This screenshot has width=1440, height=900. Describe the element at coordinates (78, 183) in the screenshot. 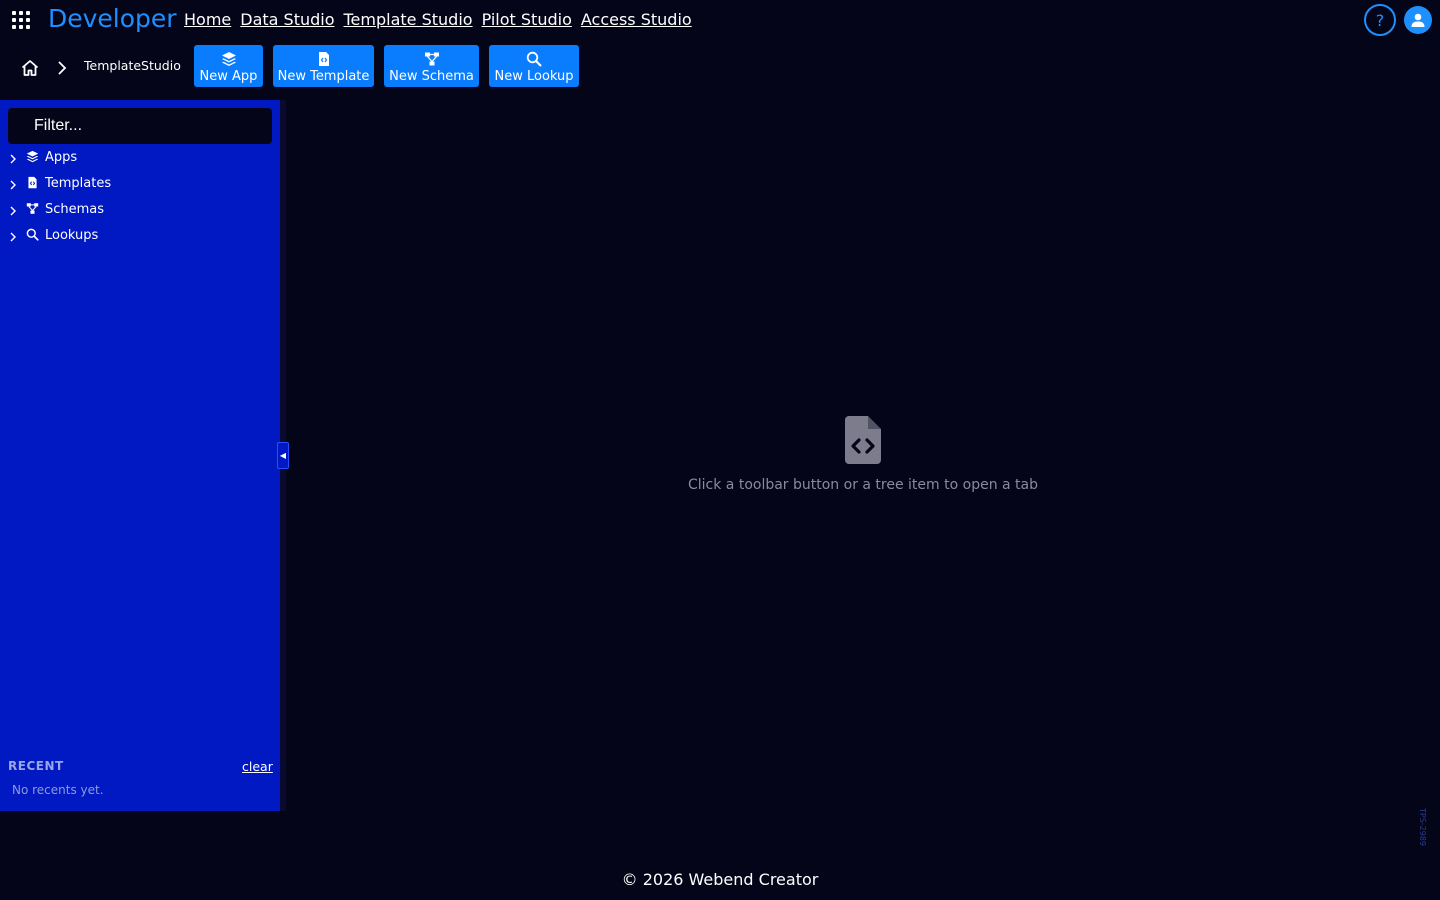

I see `tree-item-label: Templates` at that location.